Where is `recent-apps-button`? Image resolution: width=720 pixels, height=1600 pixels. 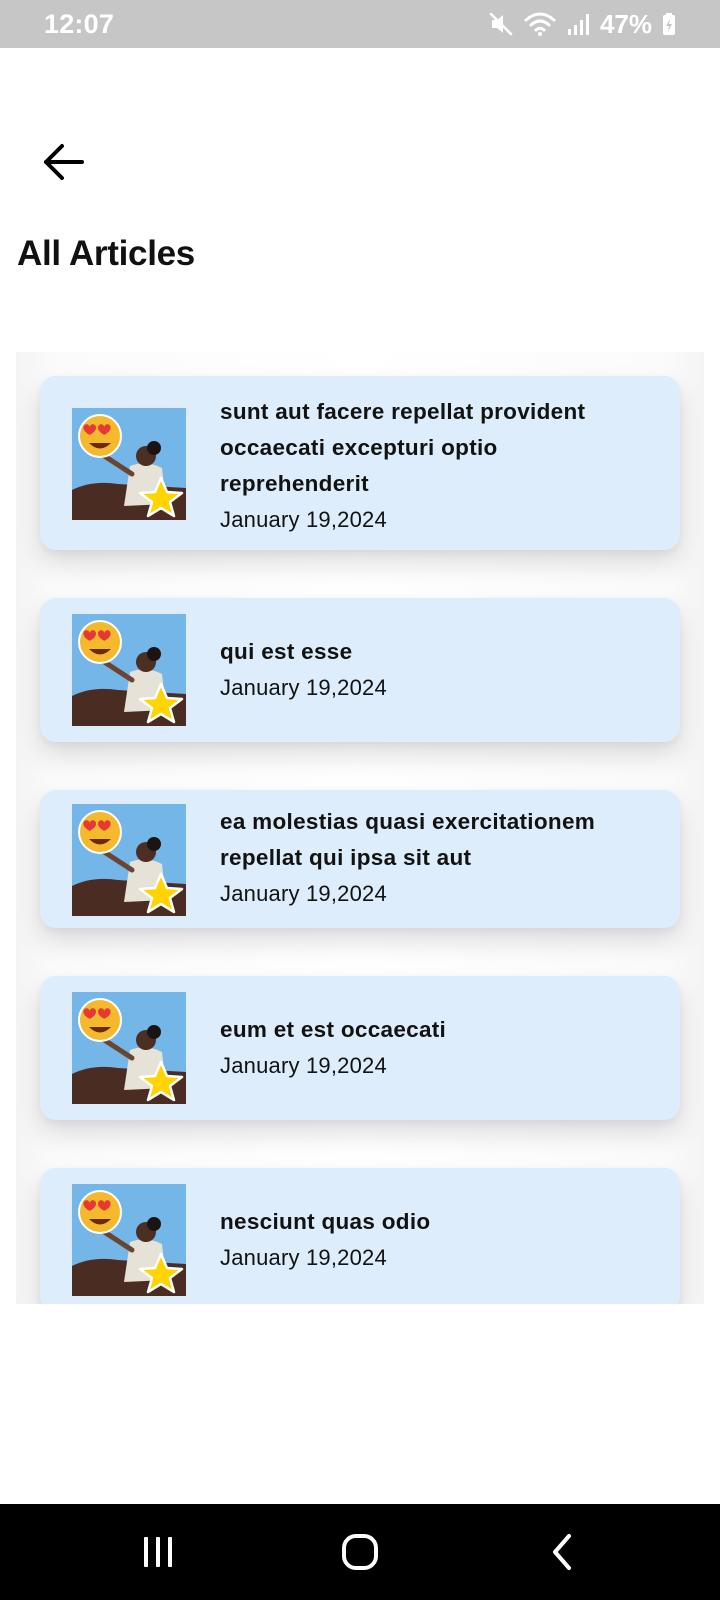
recent-apps-button is located at coordinates (158, 1554).